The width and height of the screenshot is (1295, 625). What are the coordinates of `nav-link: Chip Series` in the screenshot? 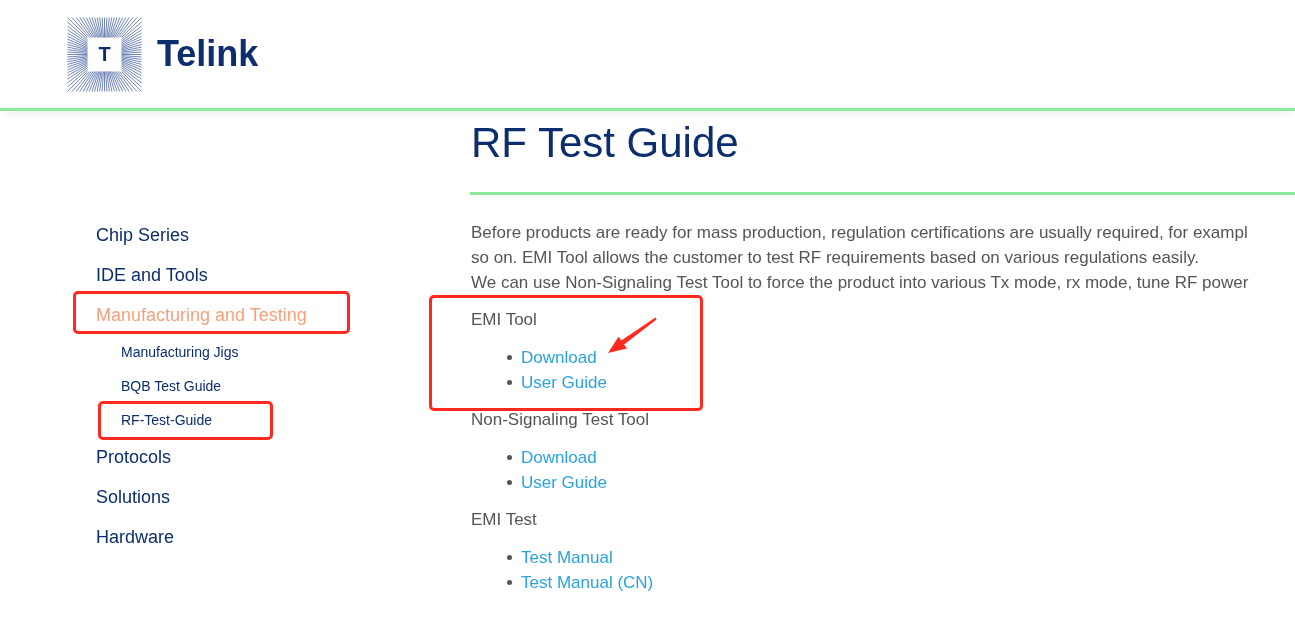 It's located at (143, 235).